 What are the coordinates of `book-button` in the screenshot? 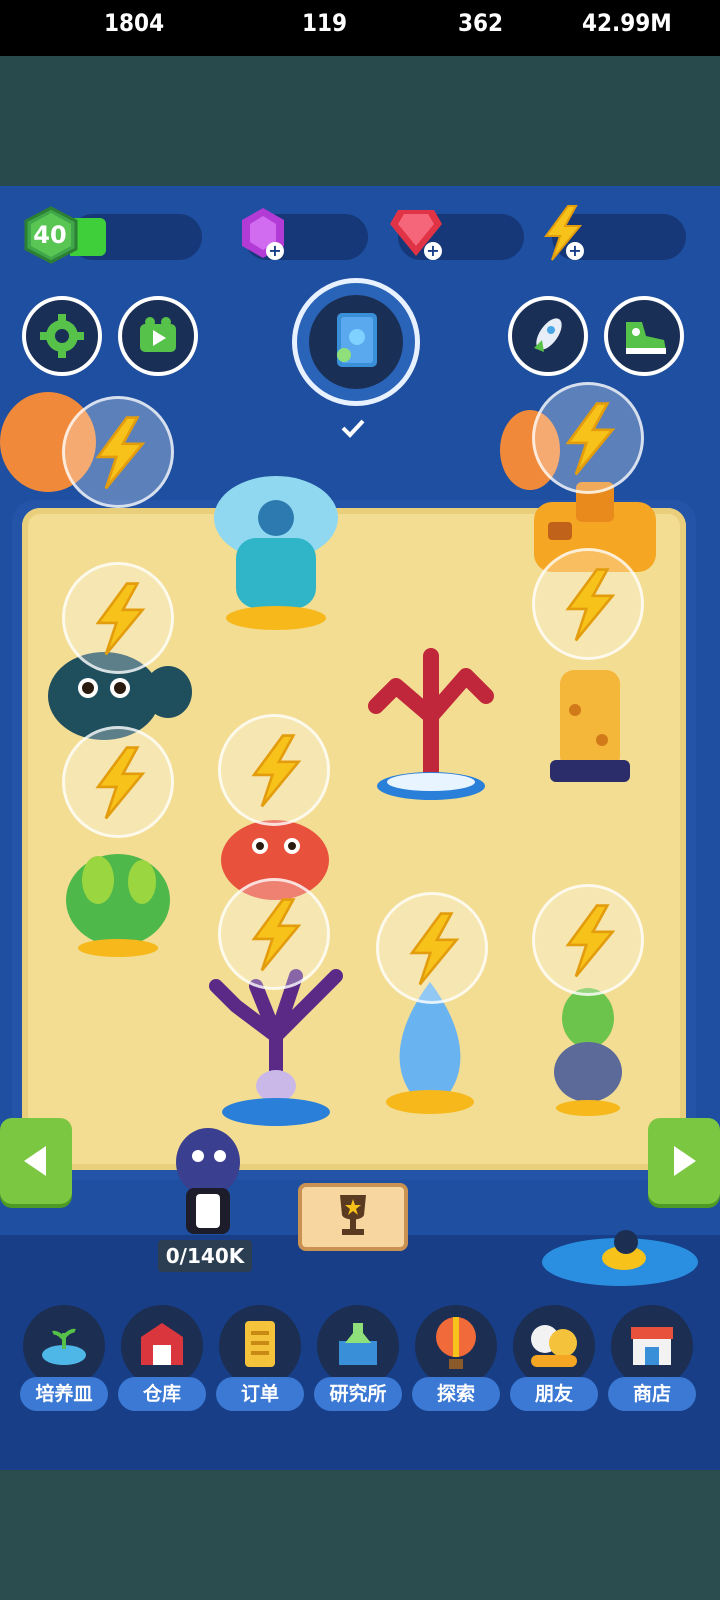 It's located at (356, 342).